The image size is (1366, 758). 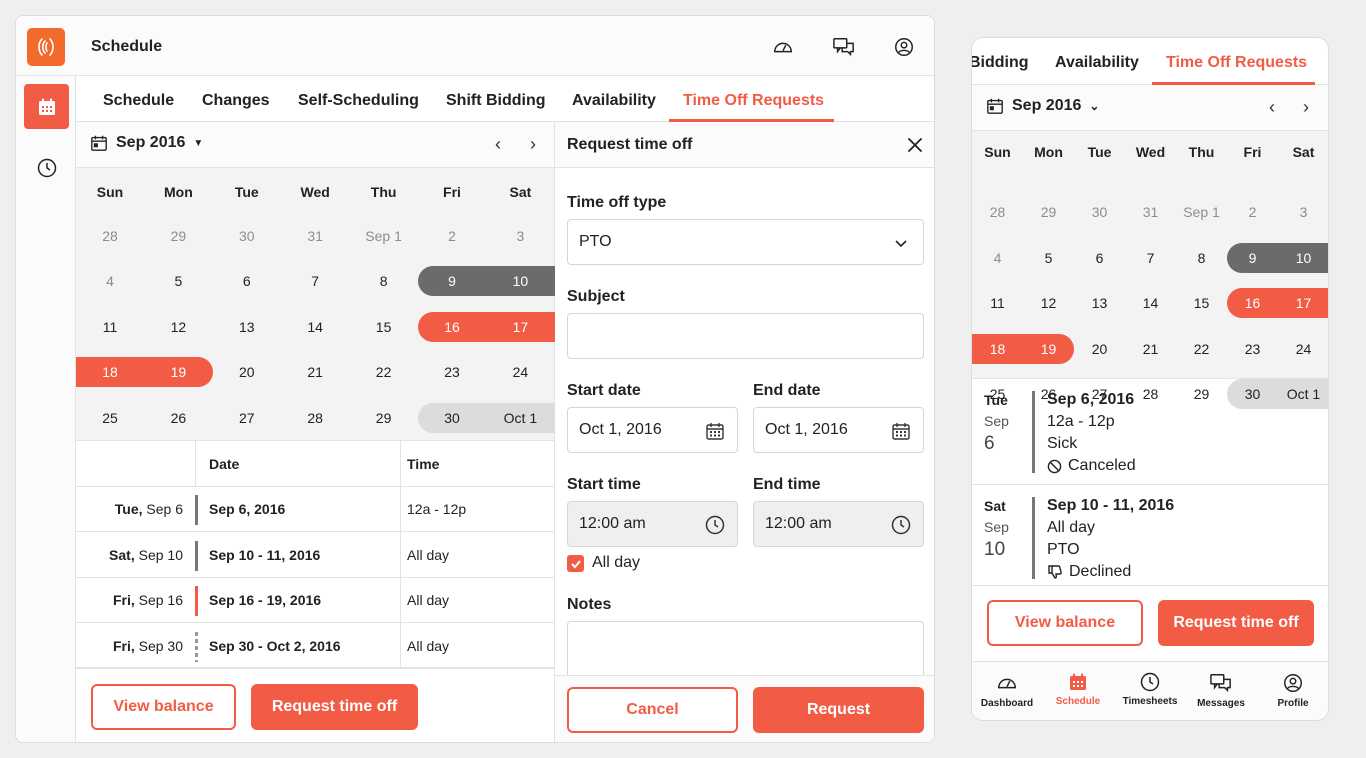 I want to click on mobile-request-time-off-button: Request time off, so click(x=1236, y=623).